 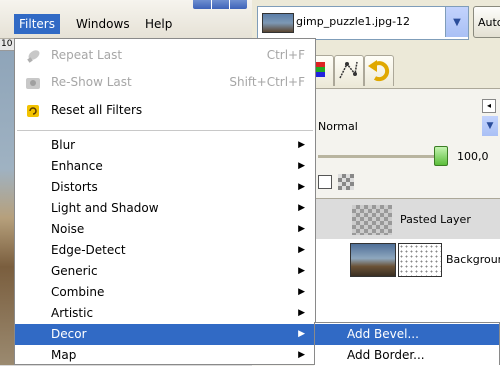 What do you see at coordinates (165, 82) in the screenshot?
I see `menu-item-reshow-last: Re-Show Last Shift+Ctrl+F` at bounding box center [165, 82].